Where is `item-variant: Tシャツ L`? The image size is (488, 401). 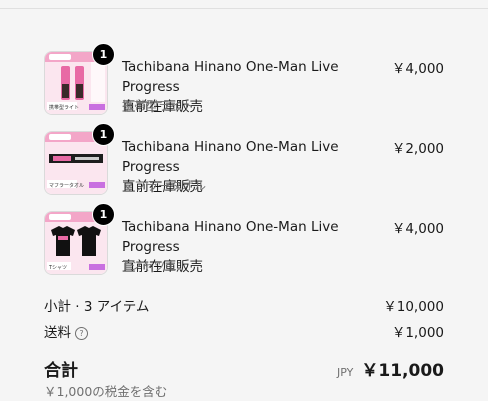
item-variant: Tシャツ L is located at coordinates (149, 266).